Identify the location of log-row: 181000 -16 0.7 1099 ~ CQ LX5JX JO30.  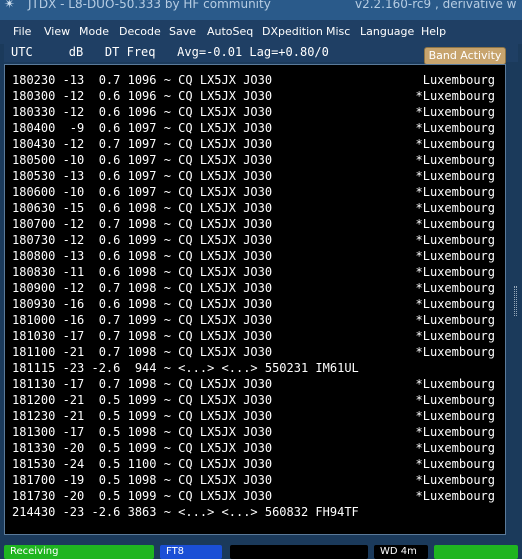
(142, 320).